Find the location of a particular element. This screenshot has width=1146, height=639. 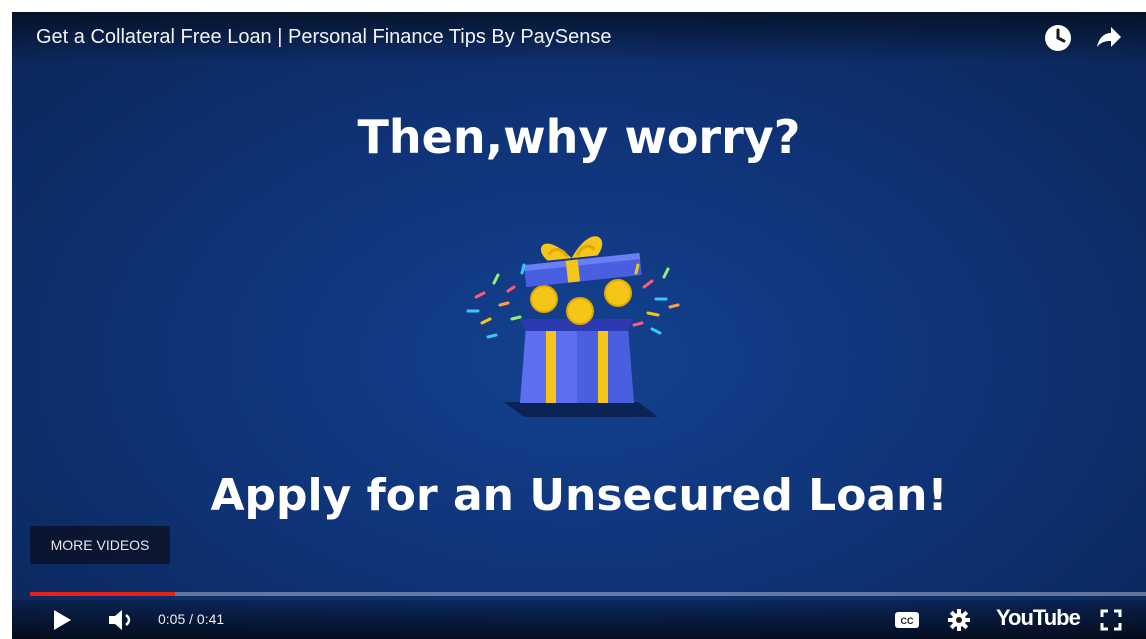

fullscreen-icon is located at coordinates (1111, 620).